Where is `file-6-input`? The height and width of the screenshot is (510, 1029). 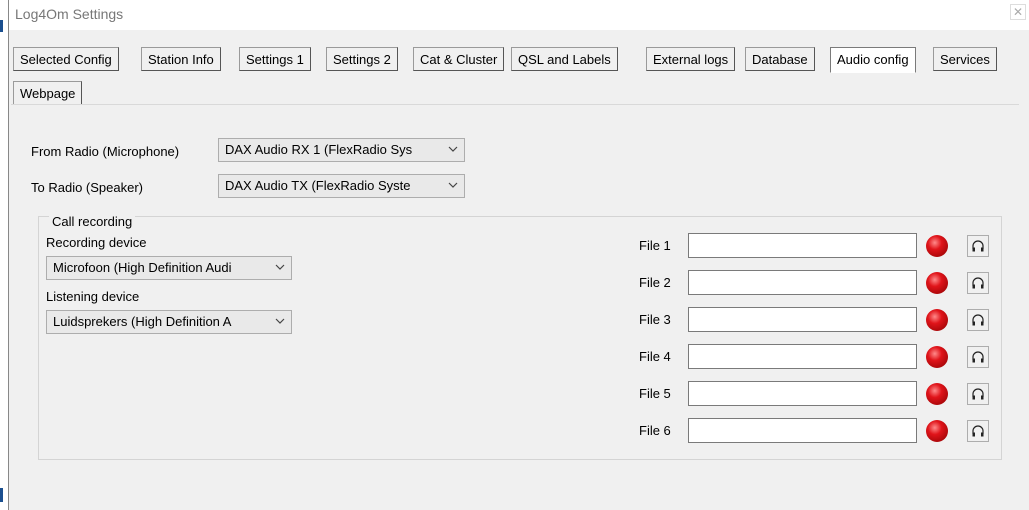 file-6-input is located at coordinates (802, 430).